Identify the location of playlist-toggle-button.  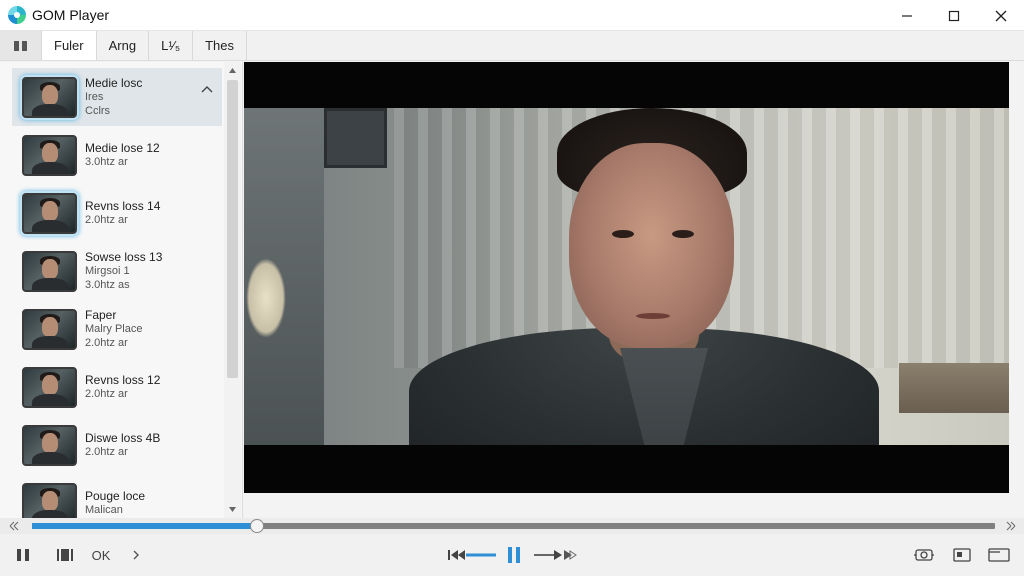
(21, 45).